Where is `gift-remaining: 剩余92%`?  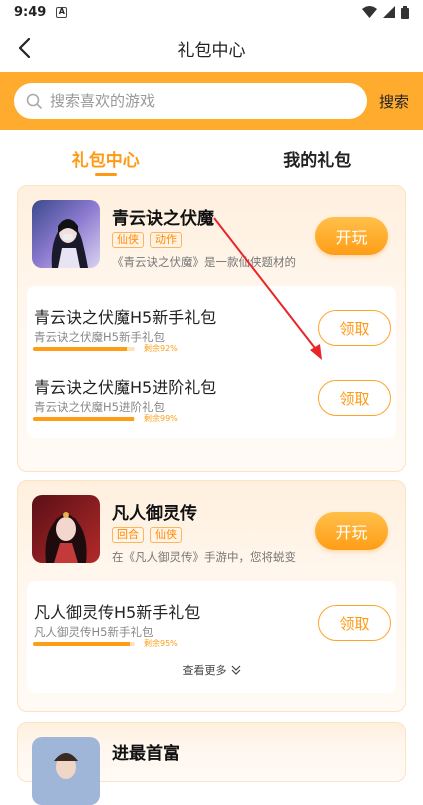 gift-remaining: 剩余92% is located at coordinates (161, 348).